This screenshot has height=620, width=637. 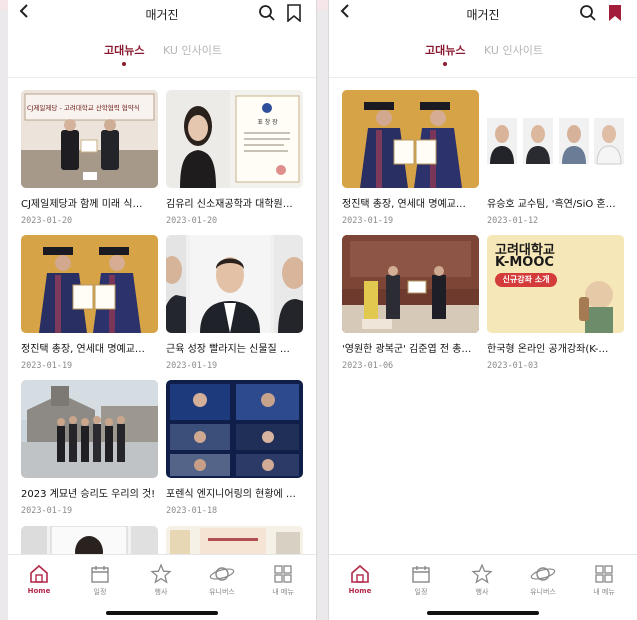 I want to click on article-title: 2023 계묘년 승리도 우리의 것!, so click(x=88, y=494).